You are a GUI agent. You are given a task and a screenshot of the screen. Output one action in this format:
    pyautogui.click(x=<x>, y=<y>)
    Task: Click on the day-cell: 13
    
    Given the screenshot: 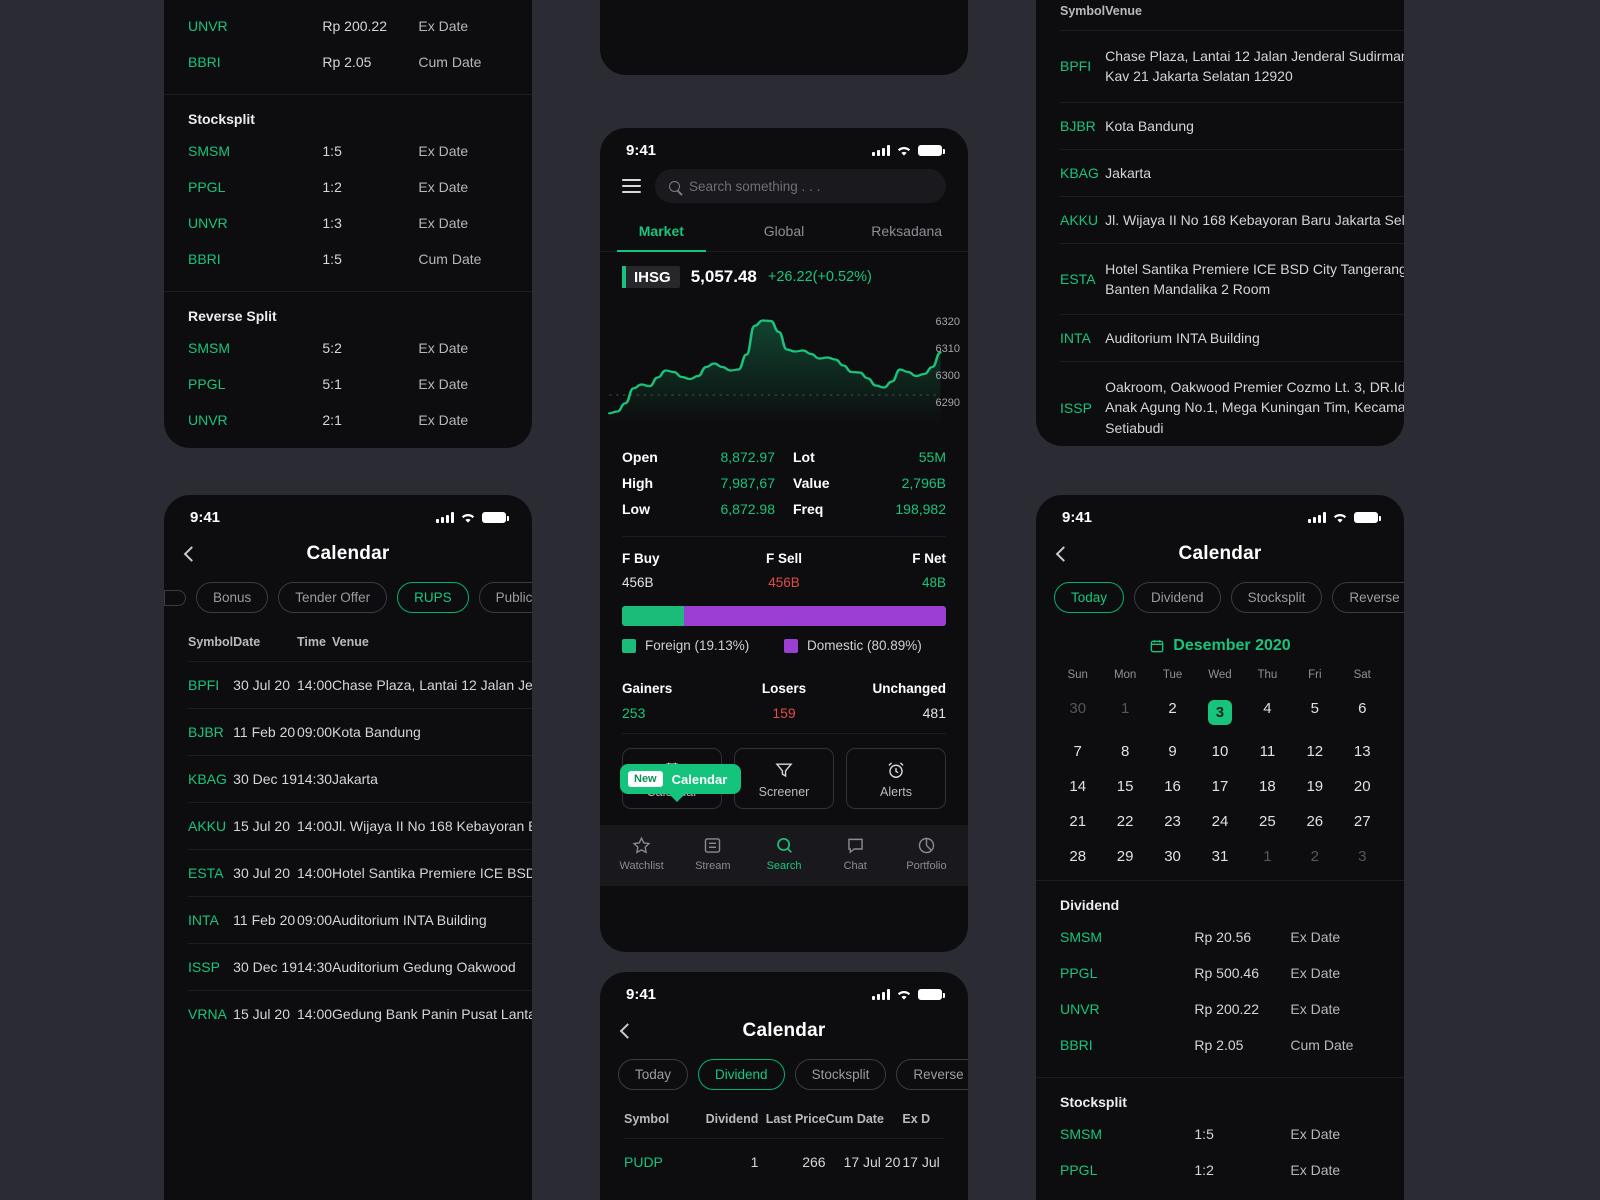 What is the action you would take?
    pyautogui.click(x=1362, y=751)
    